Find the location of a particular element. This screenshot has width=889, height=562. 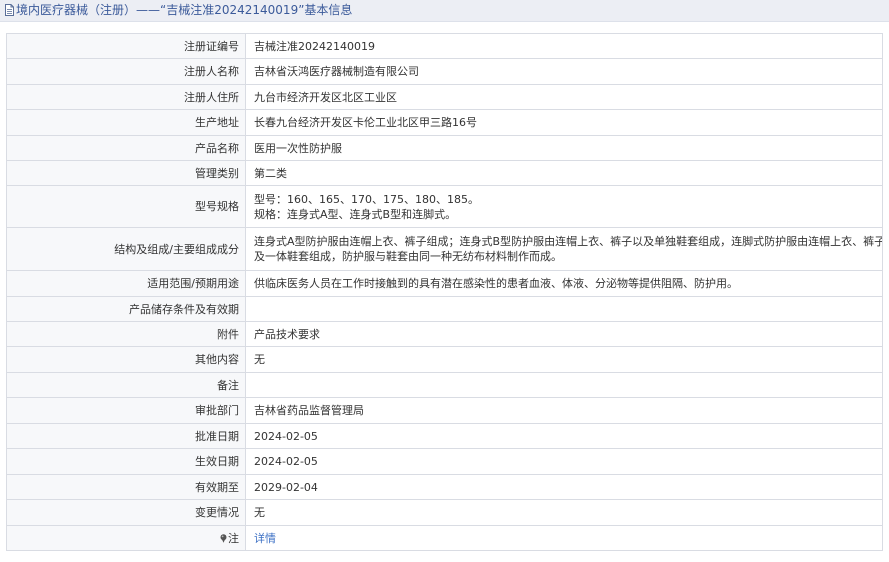

structure-line: 及一体鞋套组成，防护服与鞋套由同一种无纺布材料制作而成。 is located at coordinates (408, 256).